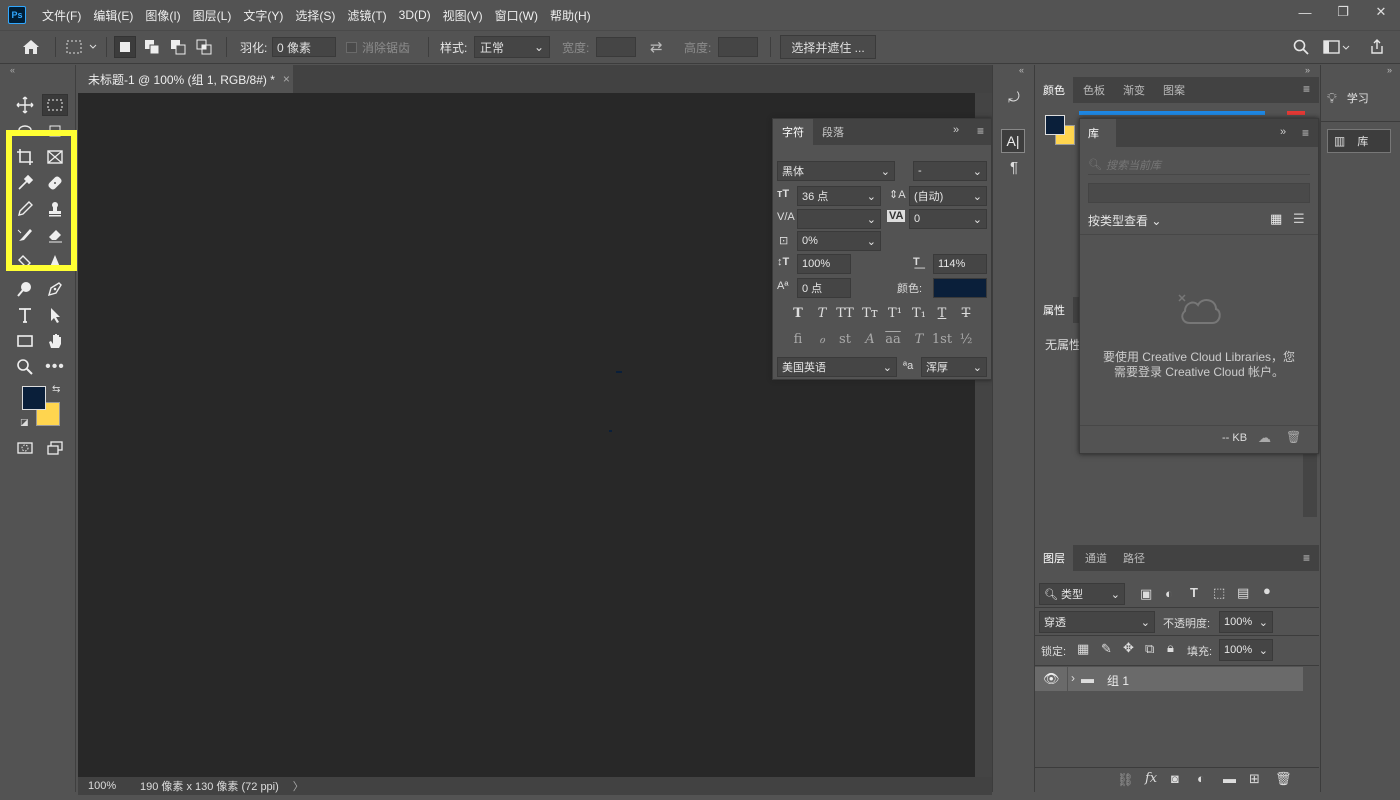 This screenshot has height=800, width=1400. What do you see at coordinates (870, 315) in the screenshot?
I see `small-caps-button: Tт` at bounding box center [870, 315].